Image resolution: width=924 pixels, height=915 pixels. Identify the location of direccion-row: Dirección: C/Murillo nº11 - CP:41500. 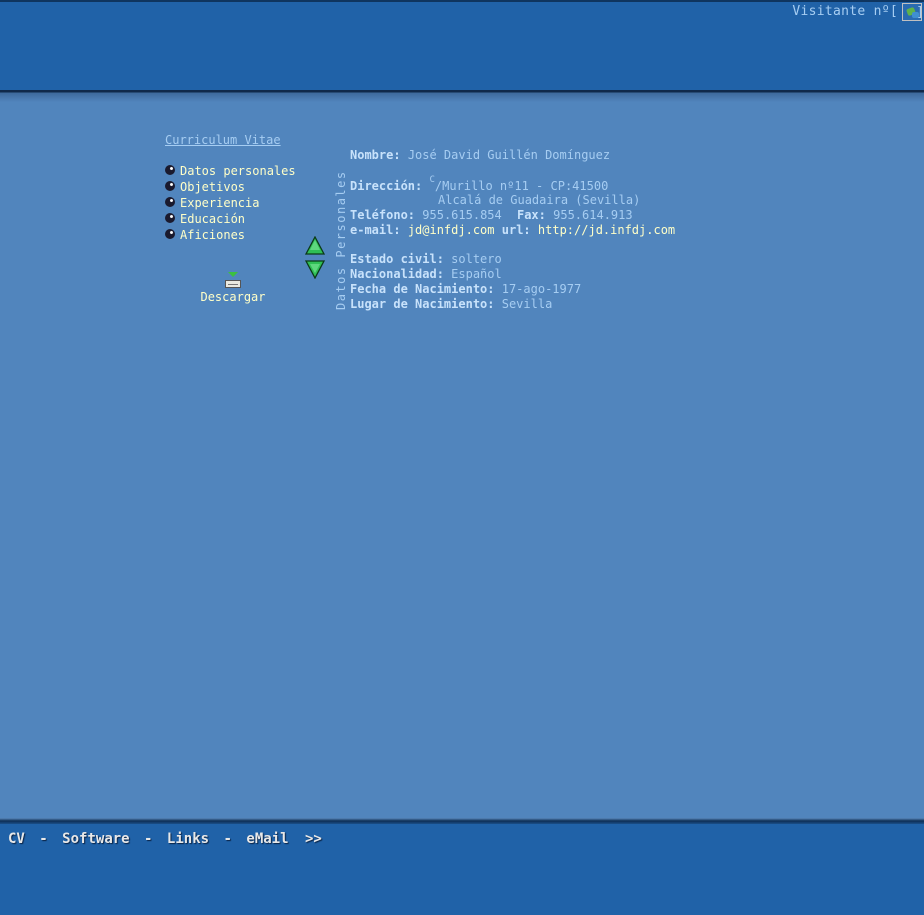
(479, 184).